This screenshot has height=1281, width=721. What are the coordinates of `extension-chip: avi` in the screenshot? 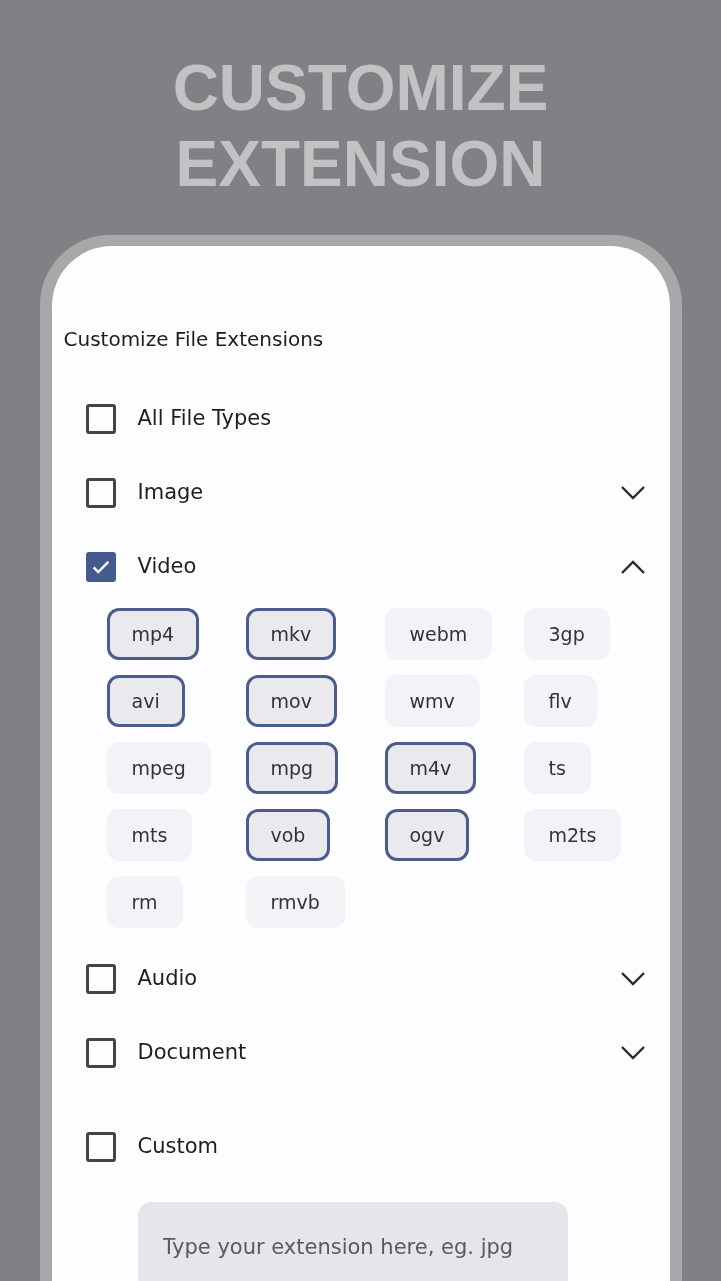 It's located at (145, 701).